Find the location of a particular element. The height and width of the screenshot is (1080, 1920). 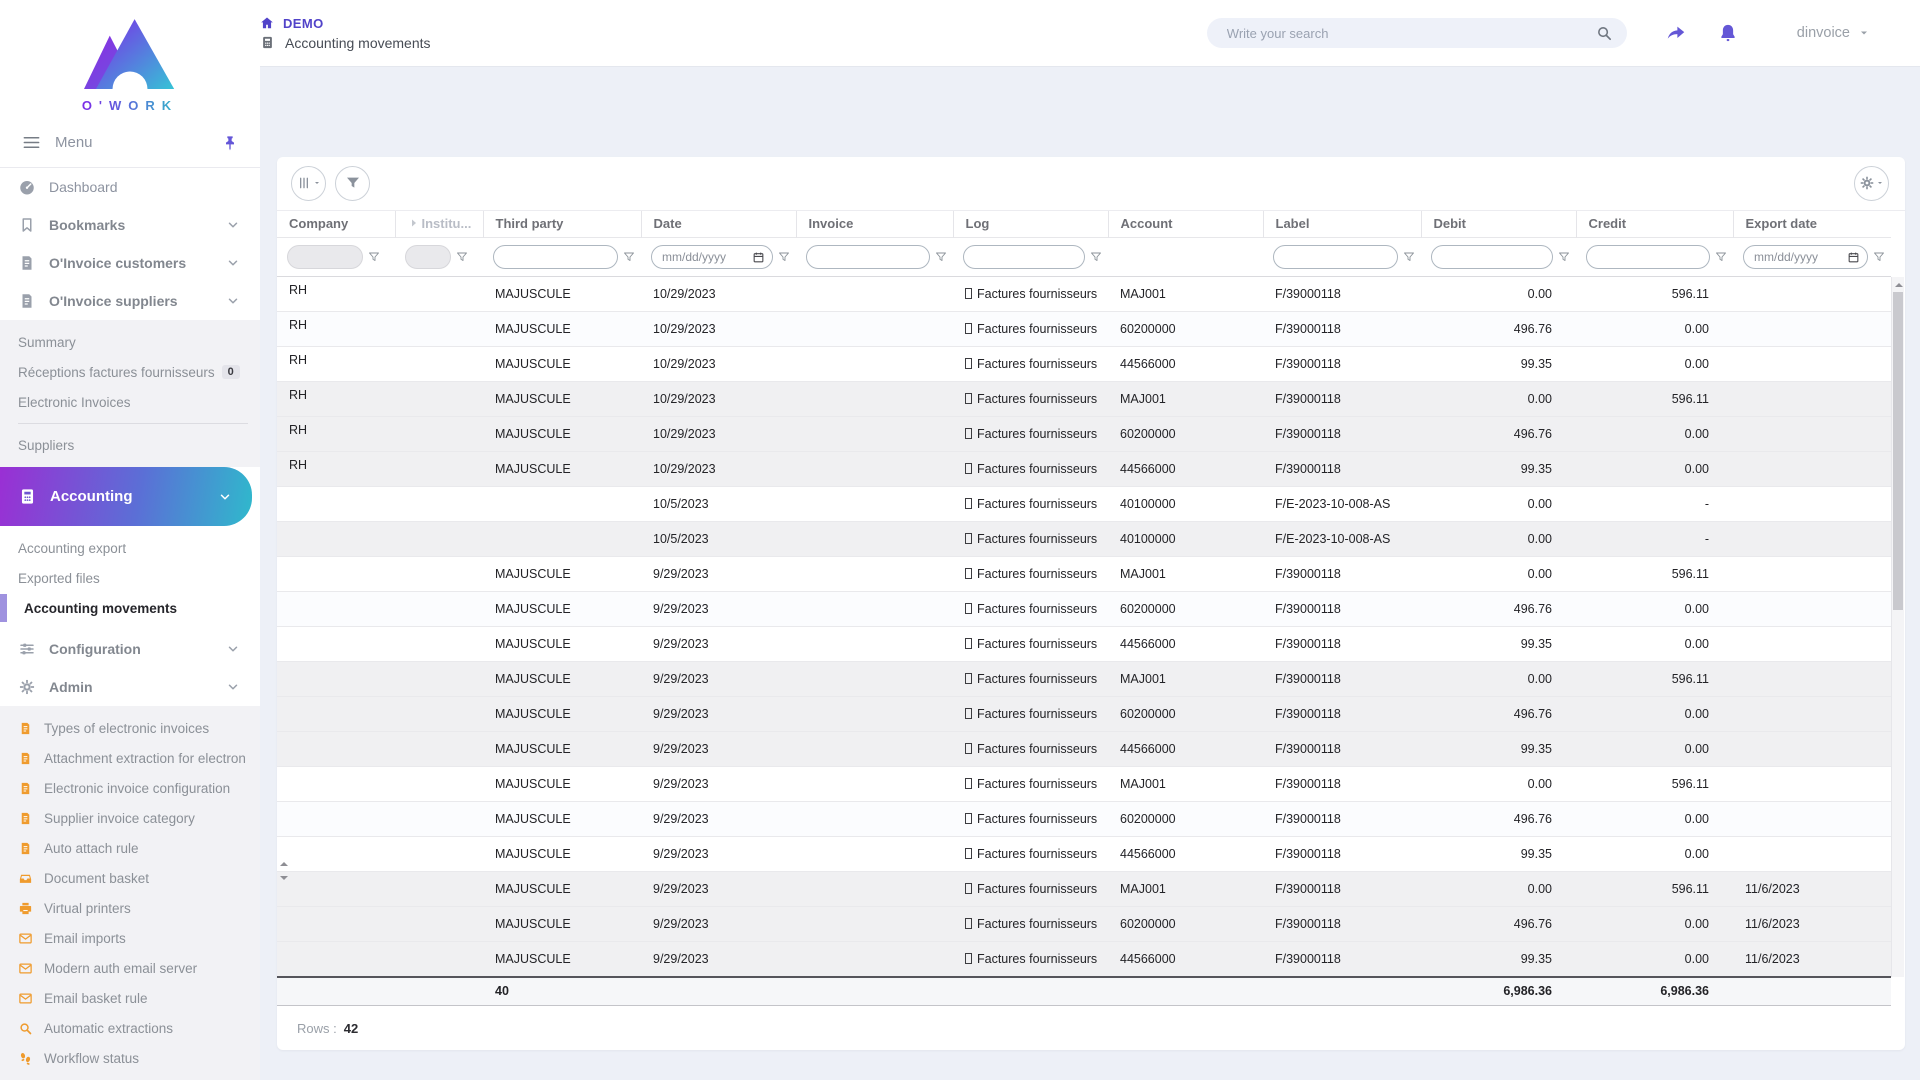

sidebar-subitem-suppliers: Suppliers is located at coordinates (130, 445).